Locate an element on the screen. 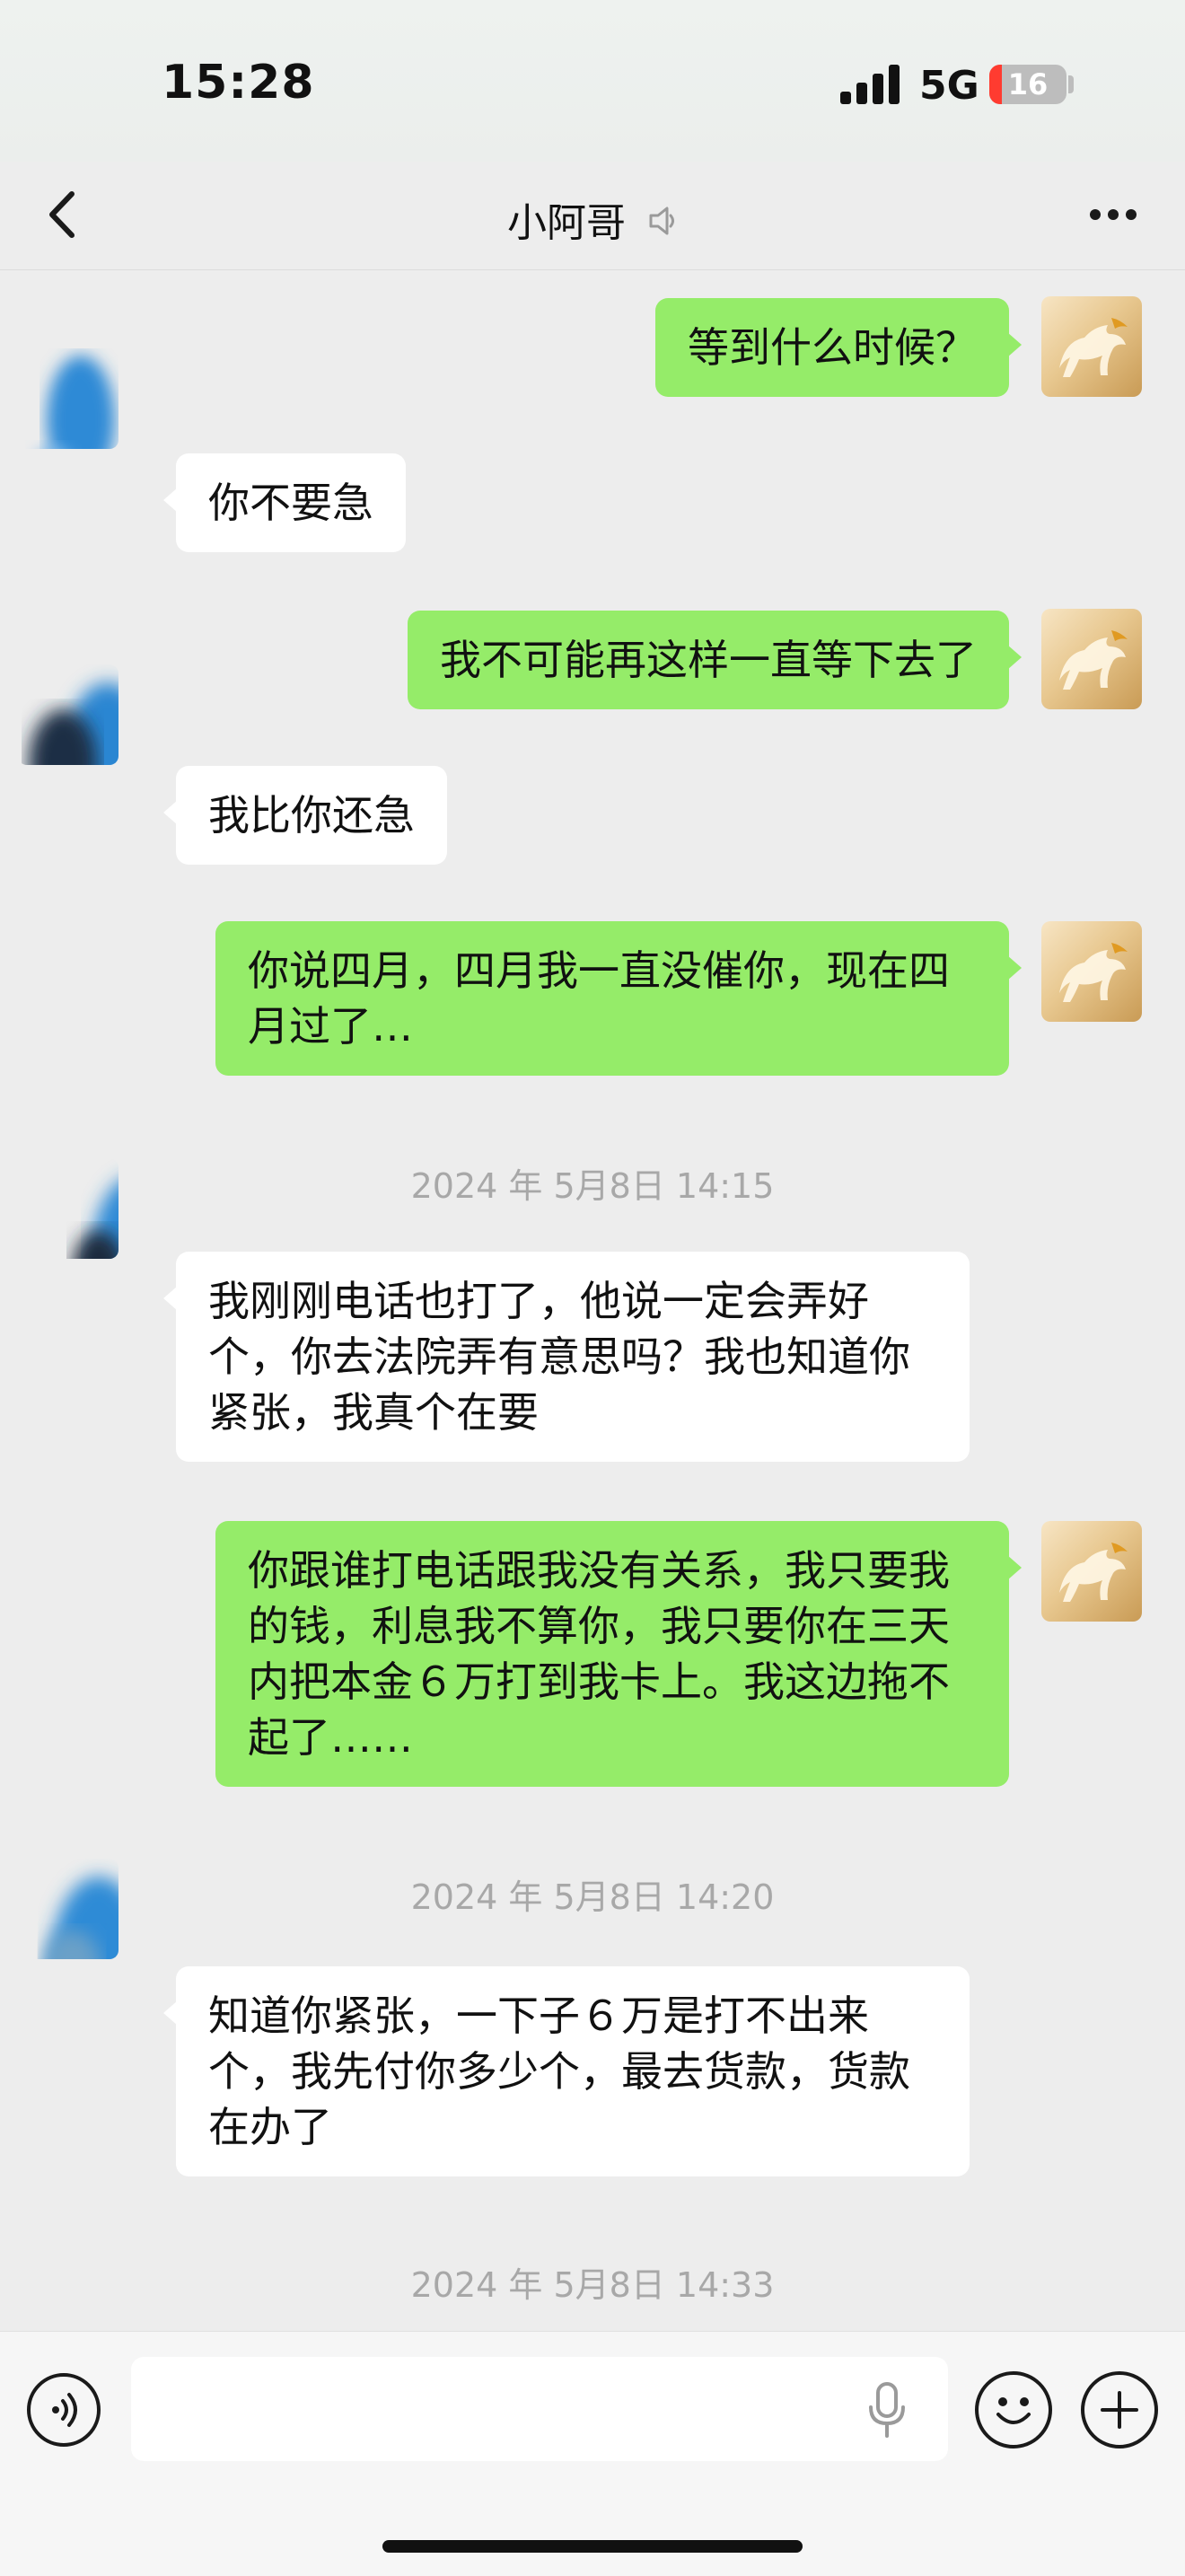 This screenshot has width=1185, height=2576. emoji-icon is located at coordinates (1013, 2410).